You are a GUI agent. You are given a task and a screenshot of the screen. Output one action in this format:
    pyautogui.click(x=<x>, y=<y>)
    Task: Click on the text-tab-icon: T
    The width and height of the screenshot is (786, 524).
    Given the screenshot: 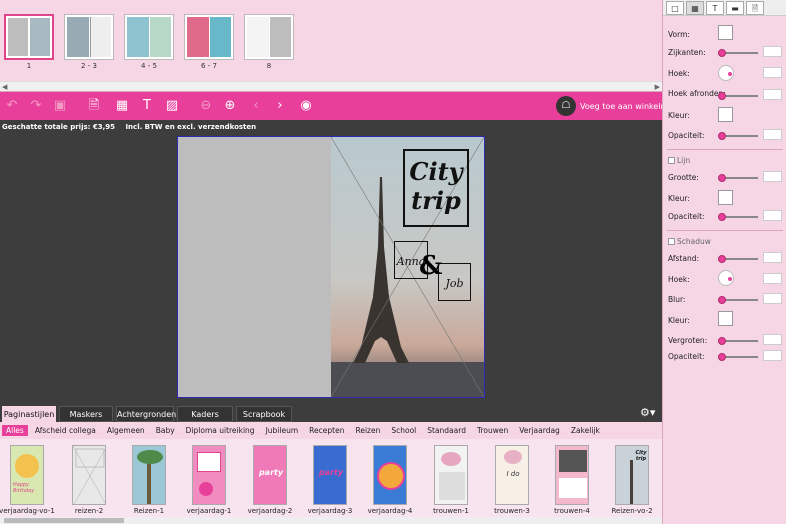 What is the action you would take?
    pyautogui.click(x=715, y=8)
    